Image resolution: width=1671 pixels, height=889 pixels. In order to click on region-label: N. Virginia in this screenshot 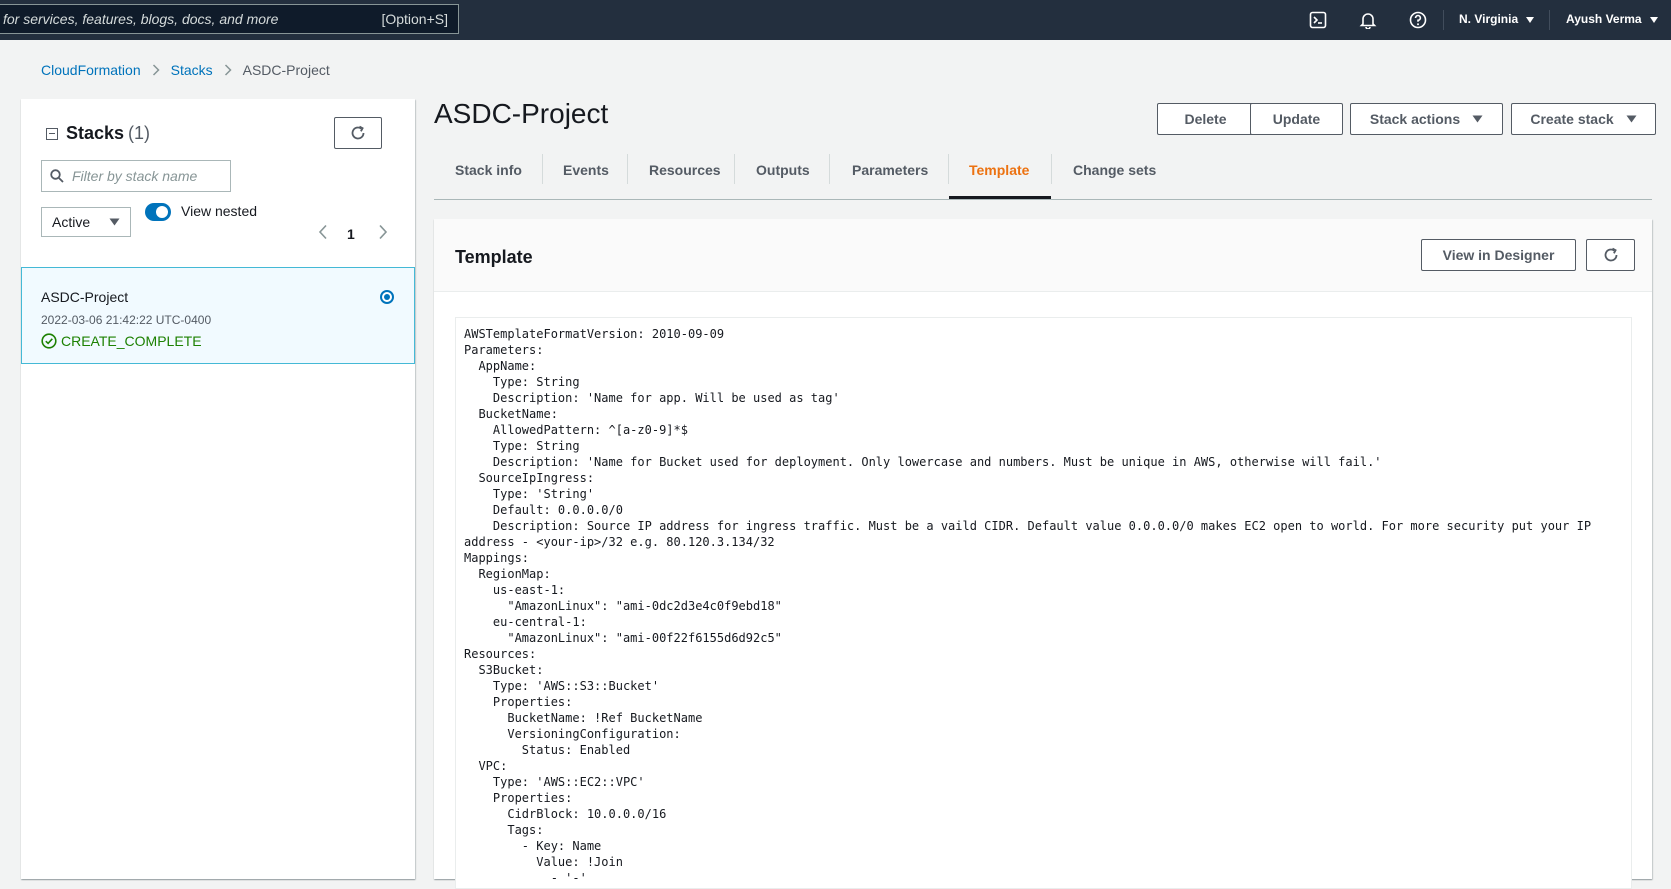, I will do `click(1489, 19)`.